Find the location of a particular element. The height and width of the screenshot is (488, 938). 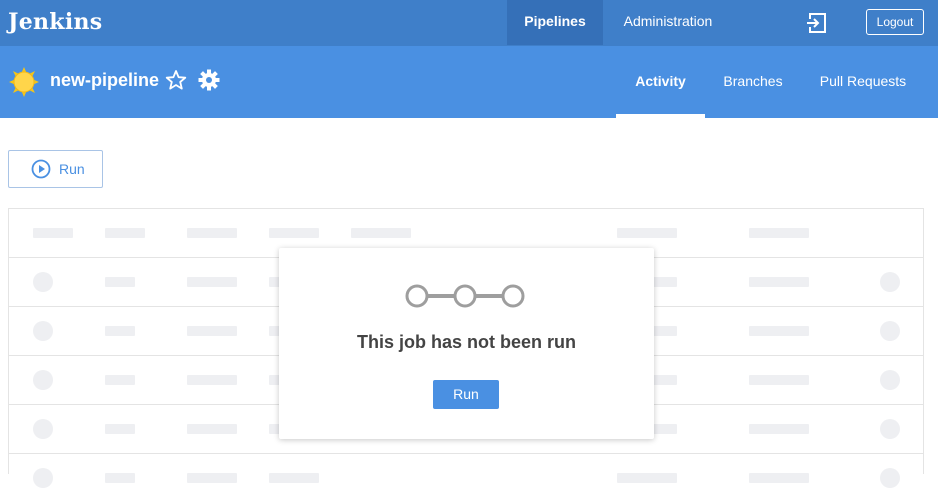

run-button-label: Run is located at coordinates (72, 169).